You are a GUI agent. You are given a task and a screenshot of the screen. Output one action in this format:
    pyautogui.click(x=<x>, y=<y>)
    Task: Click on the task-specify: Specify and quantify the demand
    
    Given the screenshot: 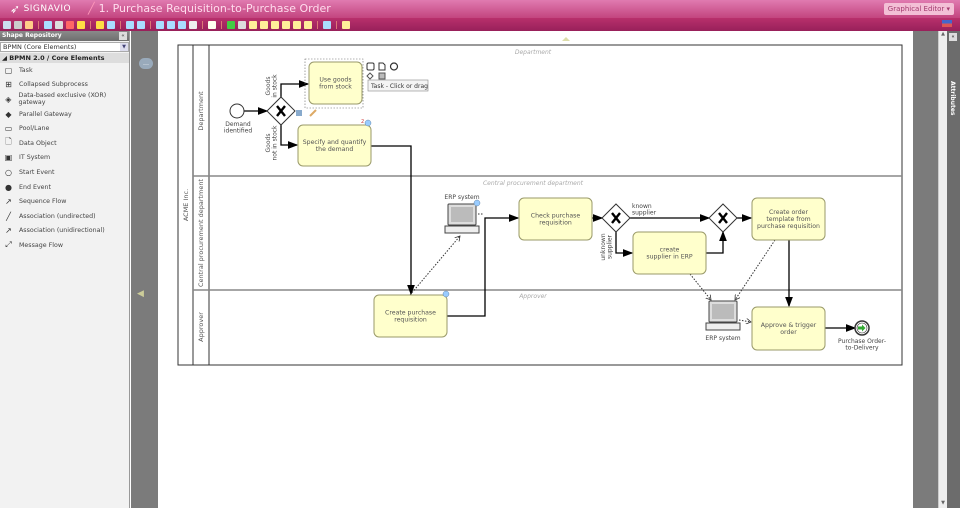 What is the action you would take?
    pyautogui.click(x=334, y=145)
    